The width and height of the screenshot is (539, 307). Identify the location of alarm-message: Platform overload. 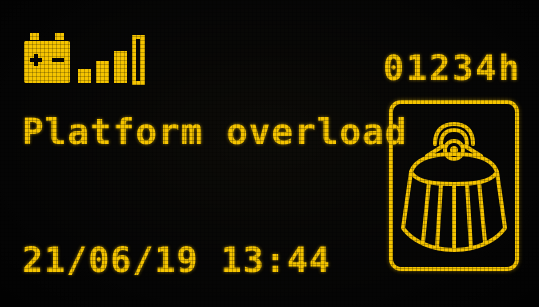
(215, 132).